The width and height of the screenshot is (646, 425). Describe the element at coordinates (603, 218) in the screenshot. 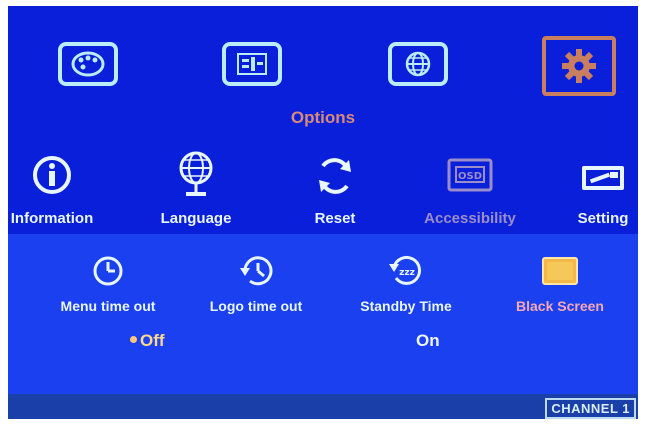

I see `submenu-label: Setting` at that location.